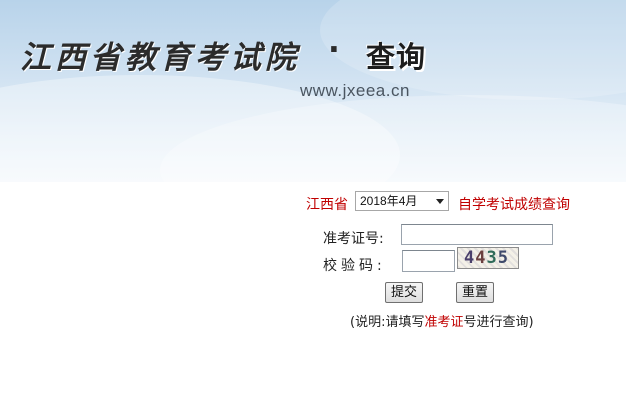  What do you see at coordinates (353, 239) in the screenshot?
I see `exam-id-label: 准考证号:` at bounding box center [353, 239].